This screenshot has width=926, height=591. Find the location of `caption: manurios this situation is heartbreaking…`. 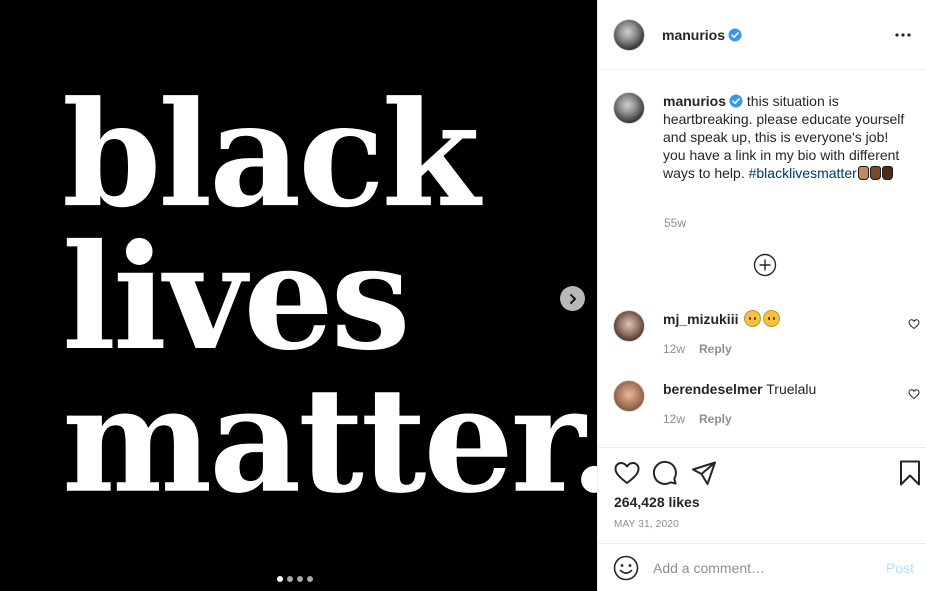

caption: manurios this situation is heartbreaking… is located at coordinates (763, 137).